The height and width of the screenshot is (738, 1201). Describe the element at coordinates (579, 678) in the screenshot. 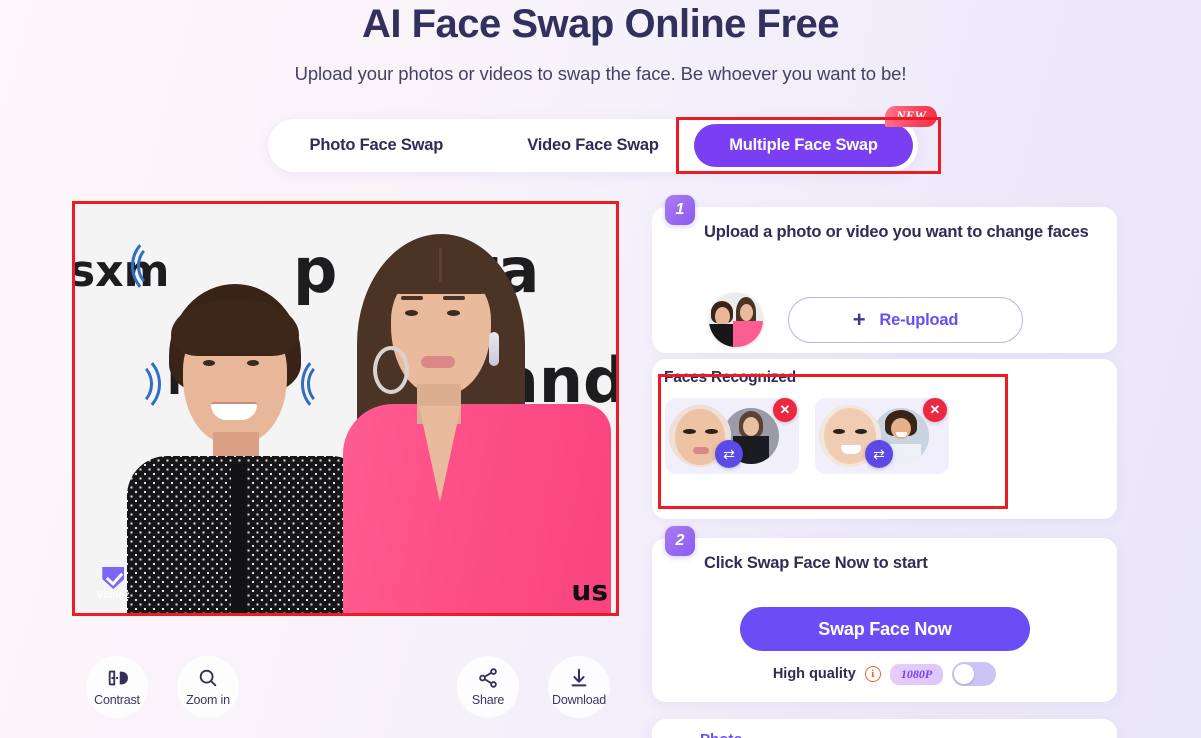

I see `download-icon` at that location.